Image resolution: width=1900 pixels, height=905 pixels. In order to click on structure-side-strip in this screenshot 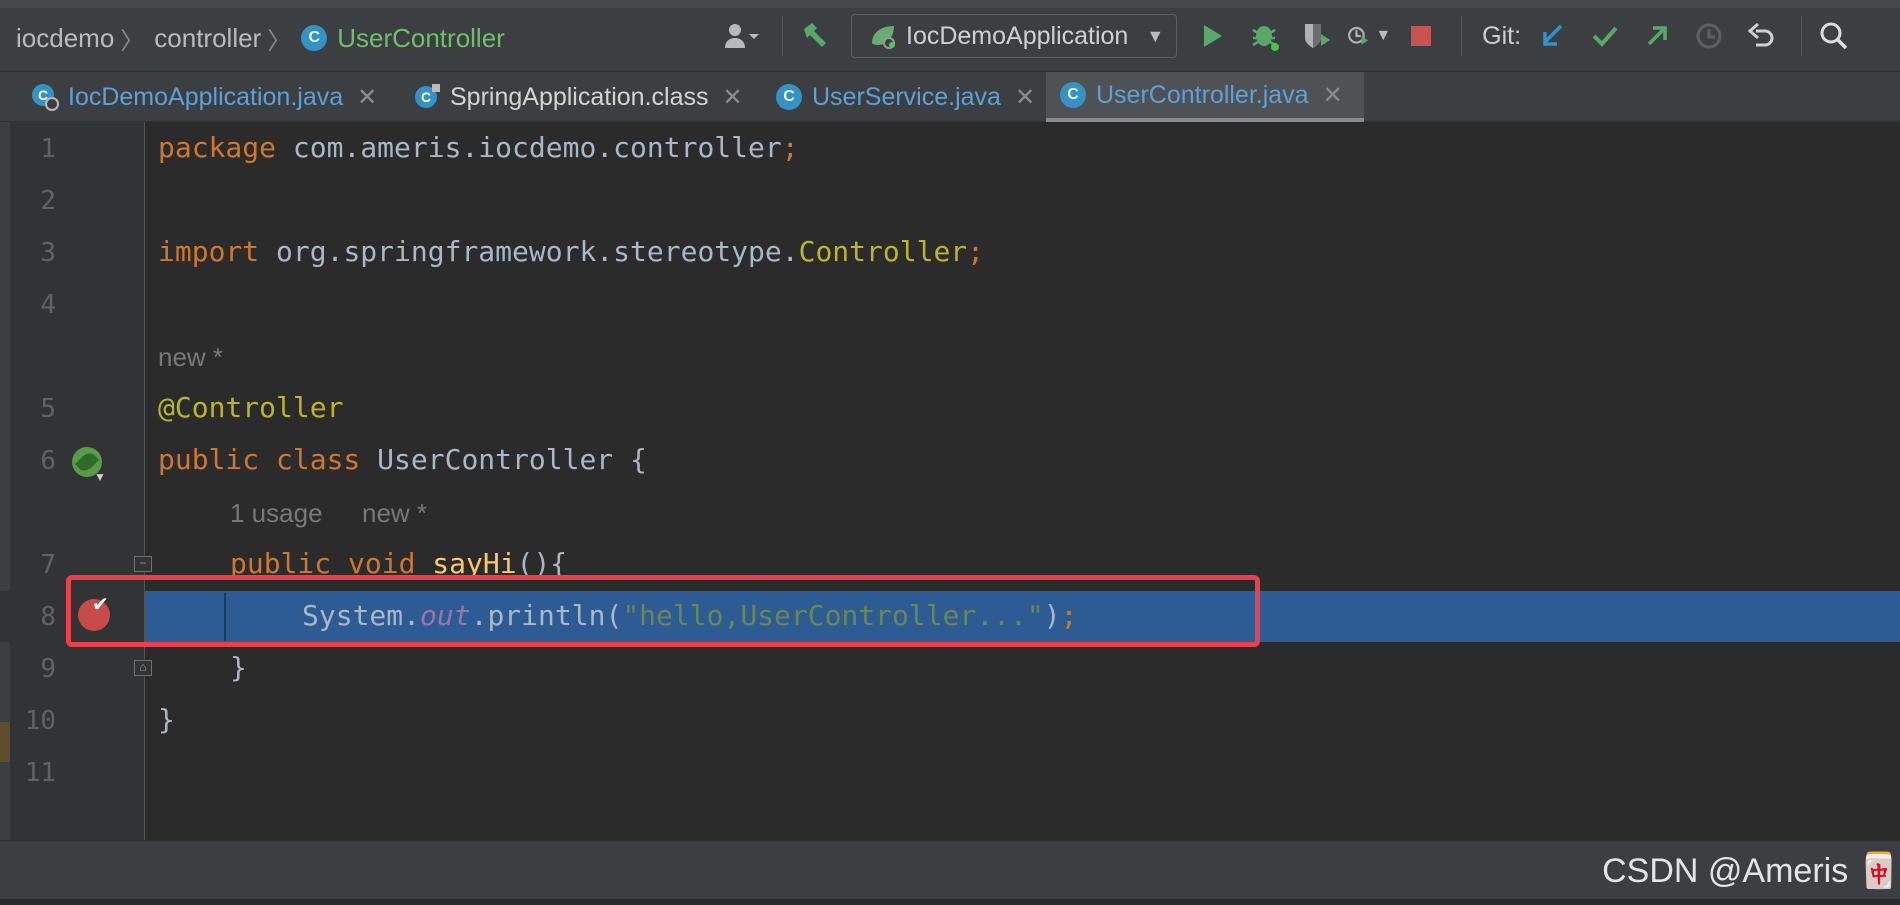, I will do `click(5, 481)`.